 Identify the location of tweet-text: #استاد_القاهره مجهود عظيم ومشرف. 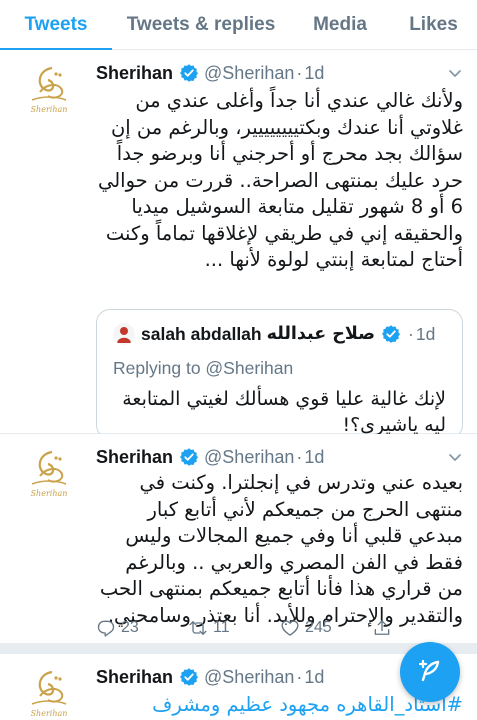
(307, 704).